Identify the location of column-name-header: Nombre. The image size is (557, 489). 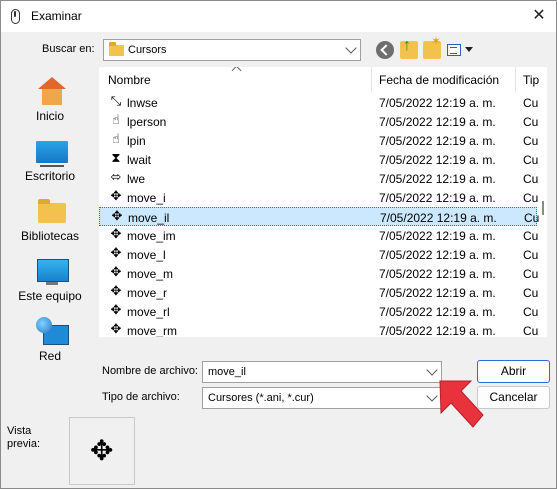
(129, 80).